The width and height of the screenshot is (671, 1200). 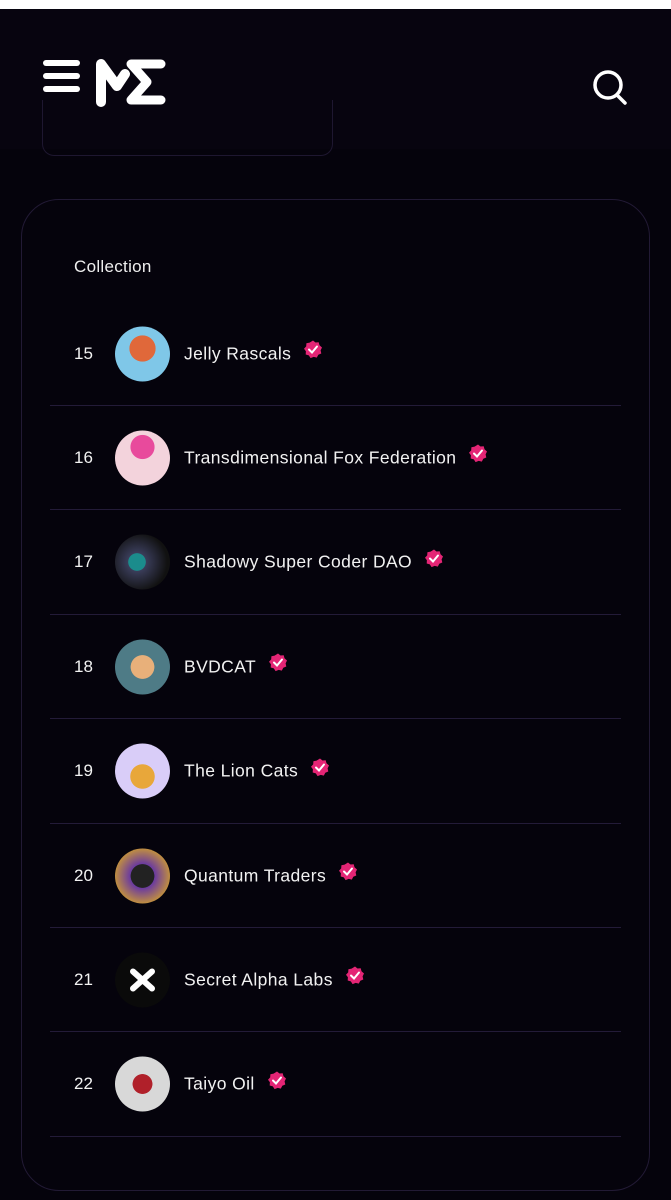 I want to click on collection-name: BVDCAT, so click(x=236, y=665).